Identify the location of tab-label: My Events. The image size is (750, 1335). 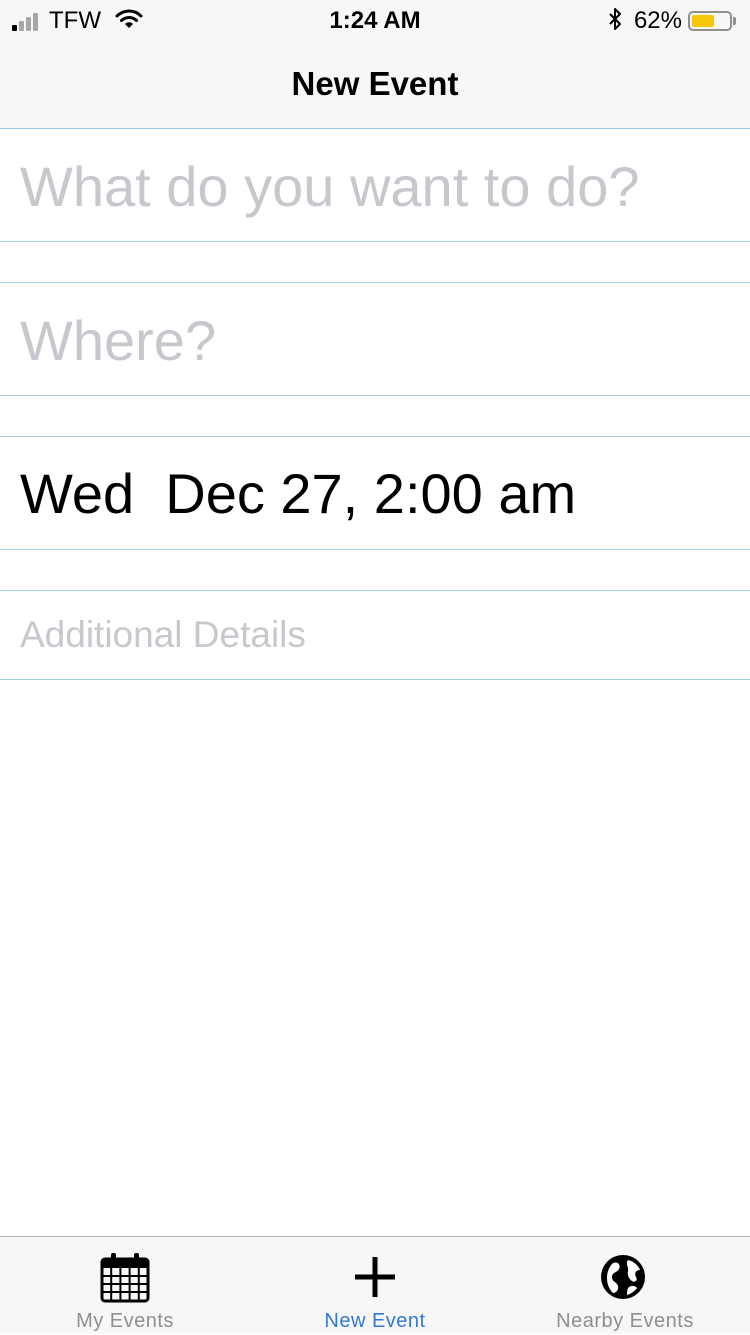
(125, 1321).